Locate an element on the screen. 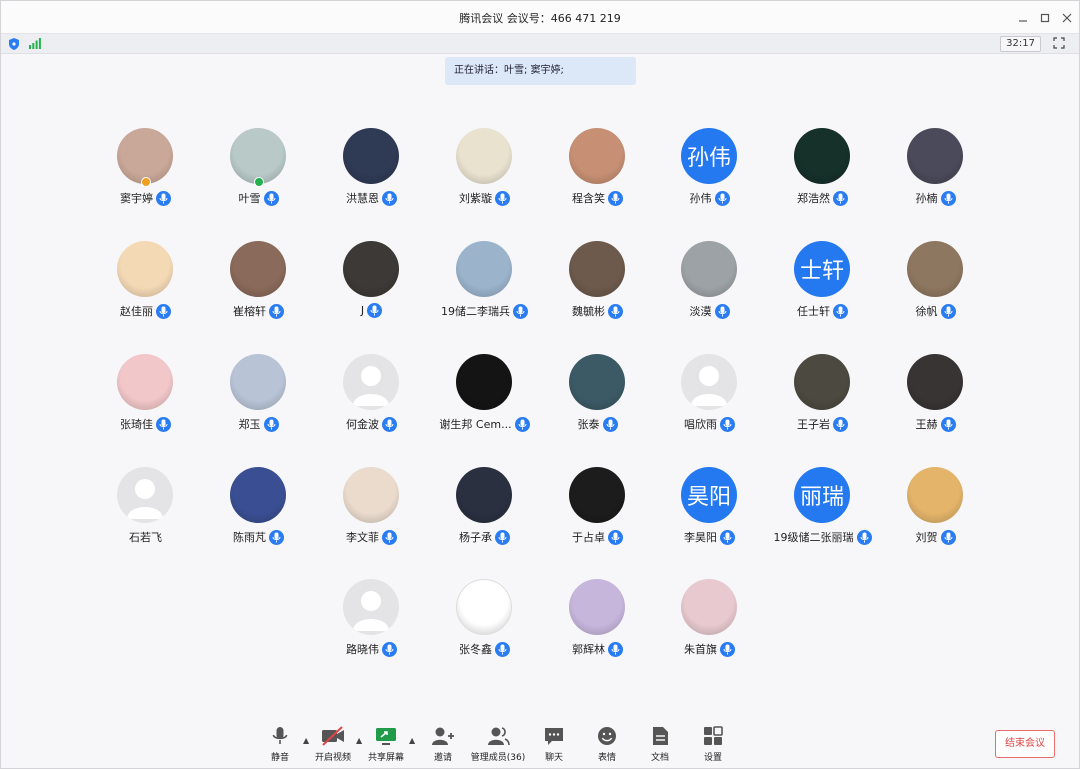 This screenshot has height=769, width=1080. participant-tile: 士轩 任士轩 is located at coordinates (822, 291).